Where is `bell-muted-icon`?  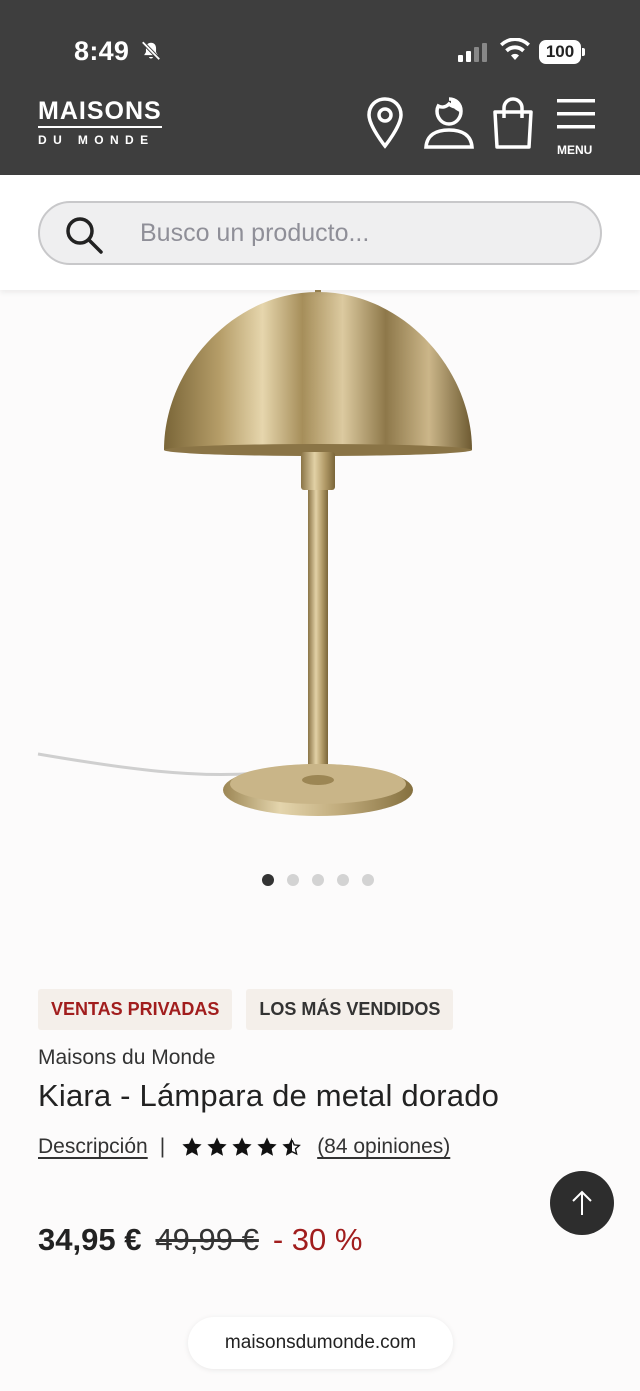 bell-muted-icon is located at coordinates (151, 51).